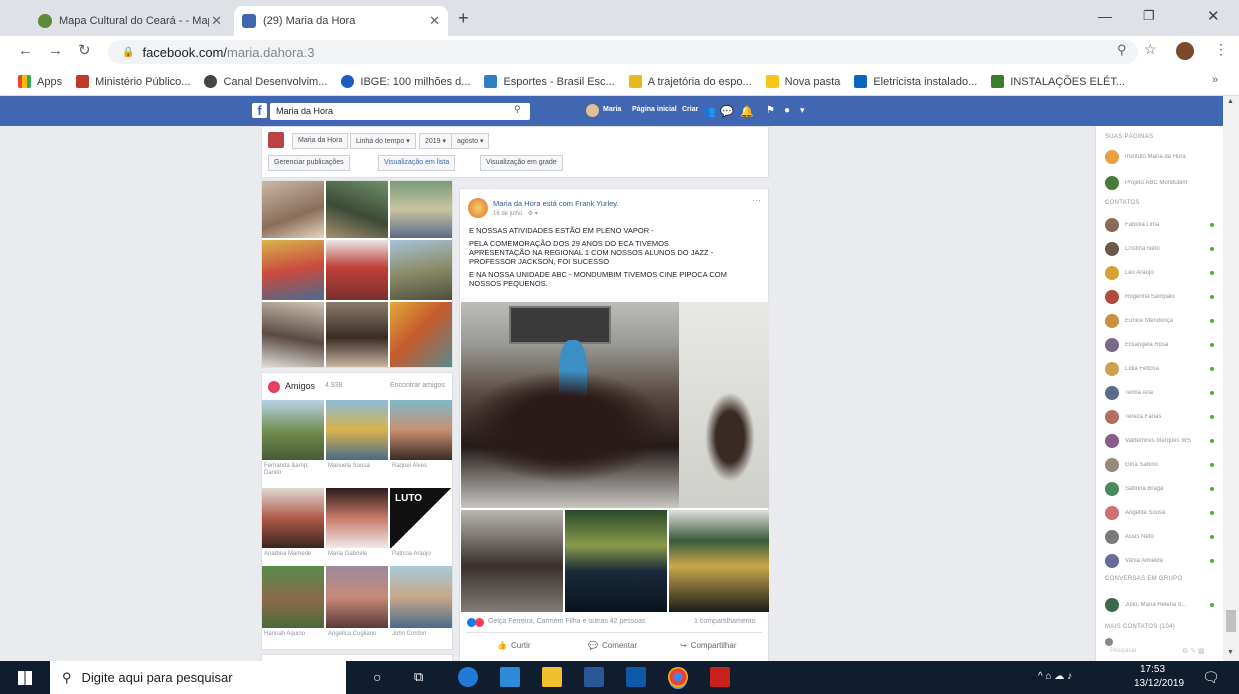  What do you see at coordinates (747, 111) in the screenshot?
I see `notifications-icon: 🔔` at bounding box center [747, 111].